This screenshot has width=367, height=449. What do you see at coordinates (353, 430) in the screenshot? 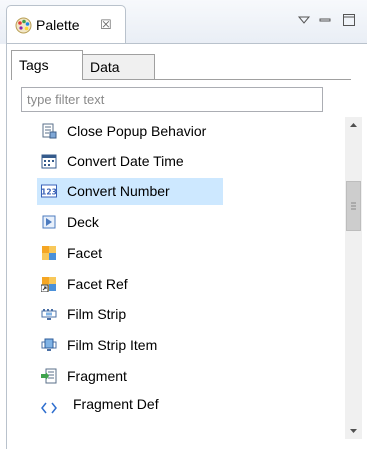
I see `scroll-down-icon` at bounding box center [353, 430].